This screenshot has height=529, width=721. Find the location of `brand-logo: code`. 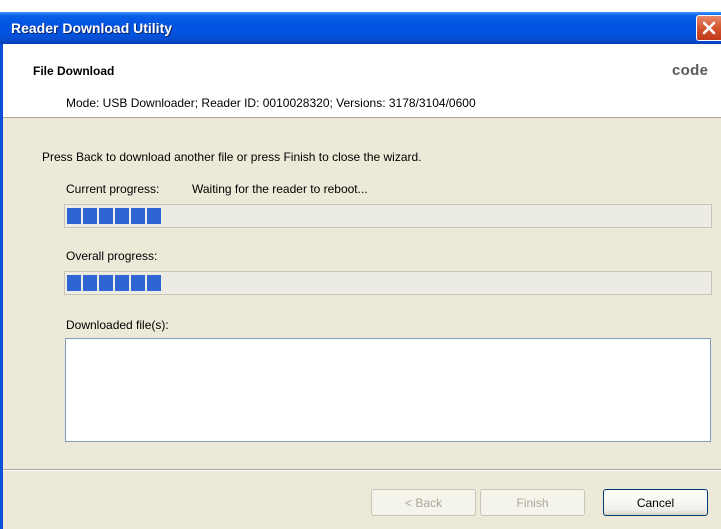

brand-logo: code is located at coordinates (690, 70).